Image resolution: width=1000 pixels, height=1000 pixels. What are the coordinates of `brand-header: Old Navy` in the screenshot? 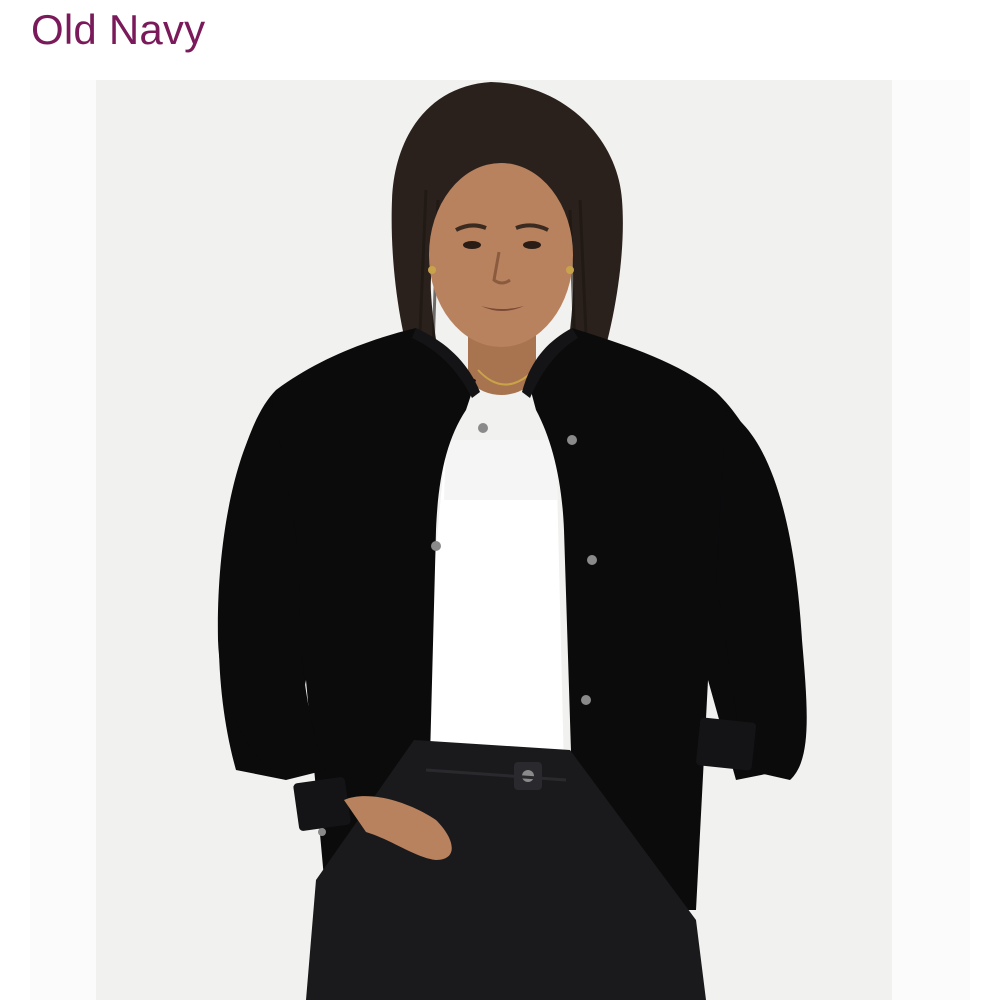 It's located at (500, 39).